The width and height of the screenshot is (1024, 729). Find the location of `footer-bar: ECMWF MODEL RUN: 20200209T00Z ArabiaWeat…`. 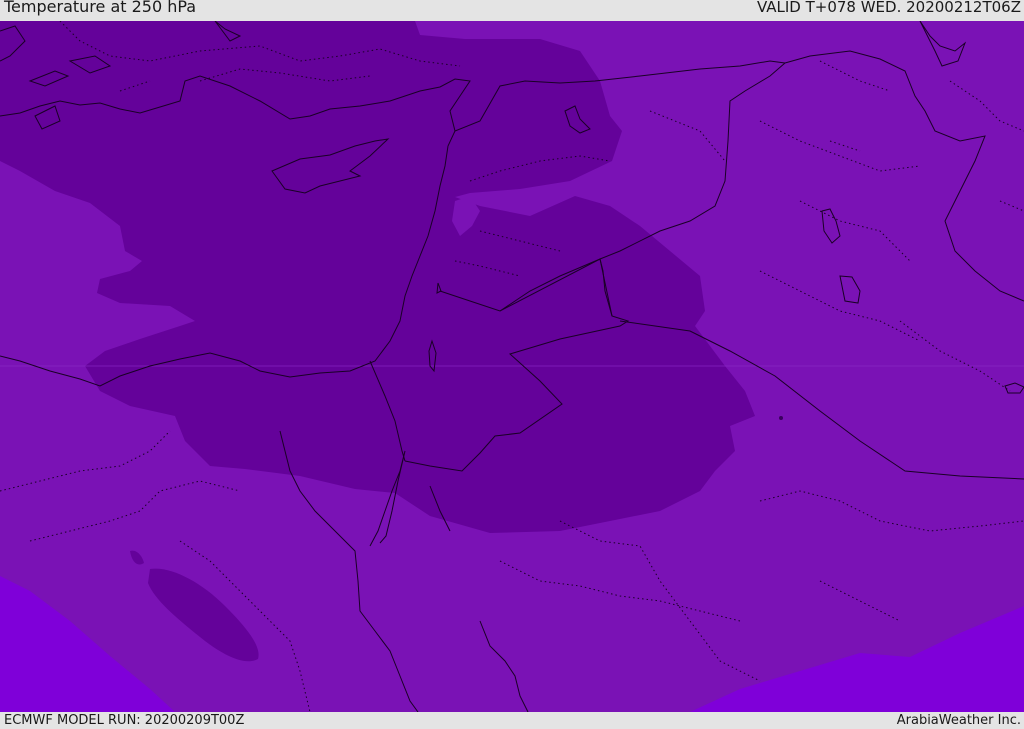

footer-bar: ECMWF MODEL RUN: 20200209T00Z ArabiaWeat… is located at coordinates (512, 720).